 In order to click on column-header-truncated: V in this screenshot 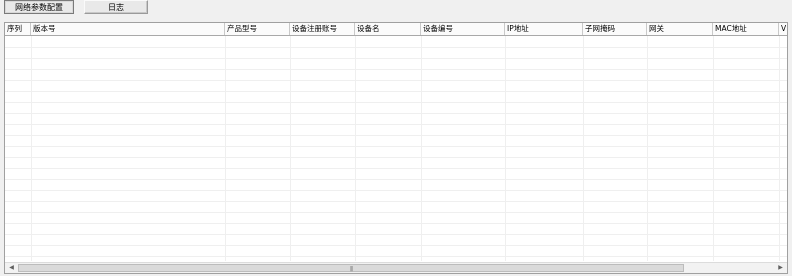, I will do `click(783, 29)`.